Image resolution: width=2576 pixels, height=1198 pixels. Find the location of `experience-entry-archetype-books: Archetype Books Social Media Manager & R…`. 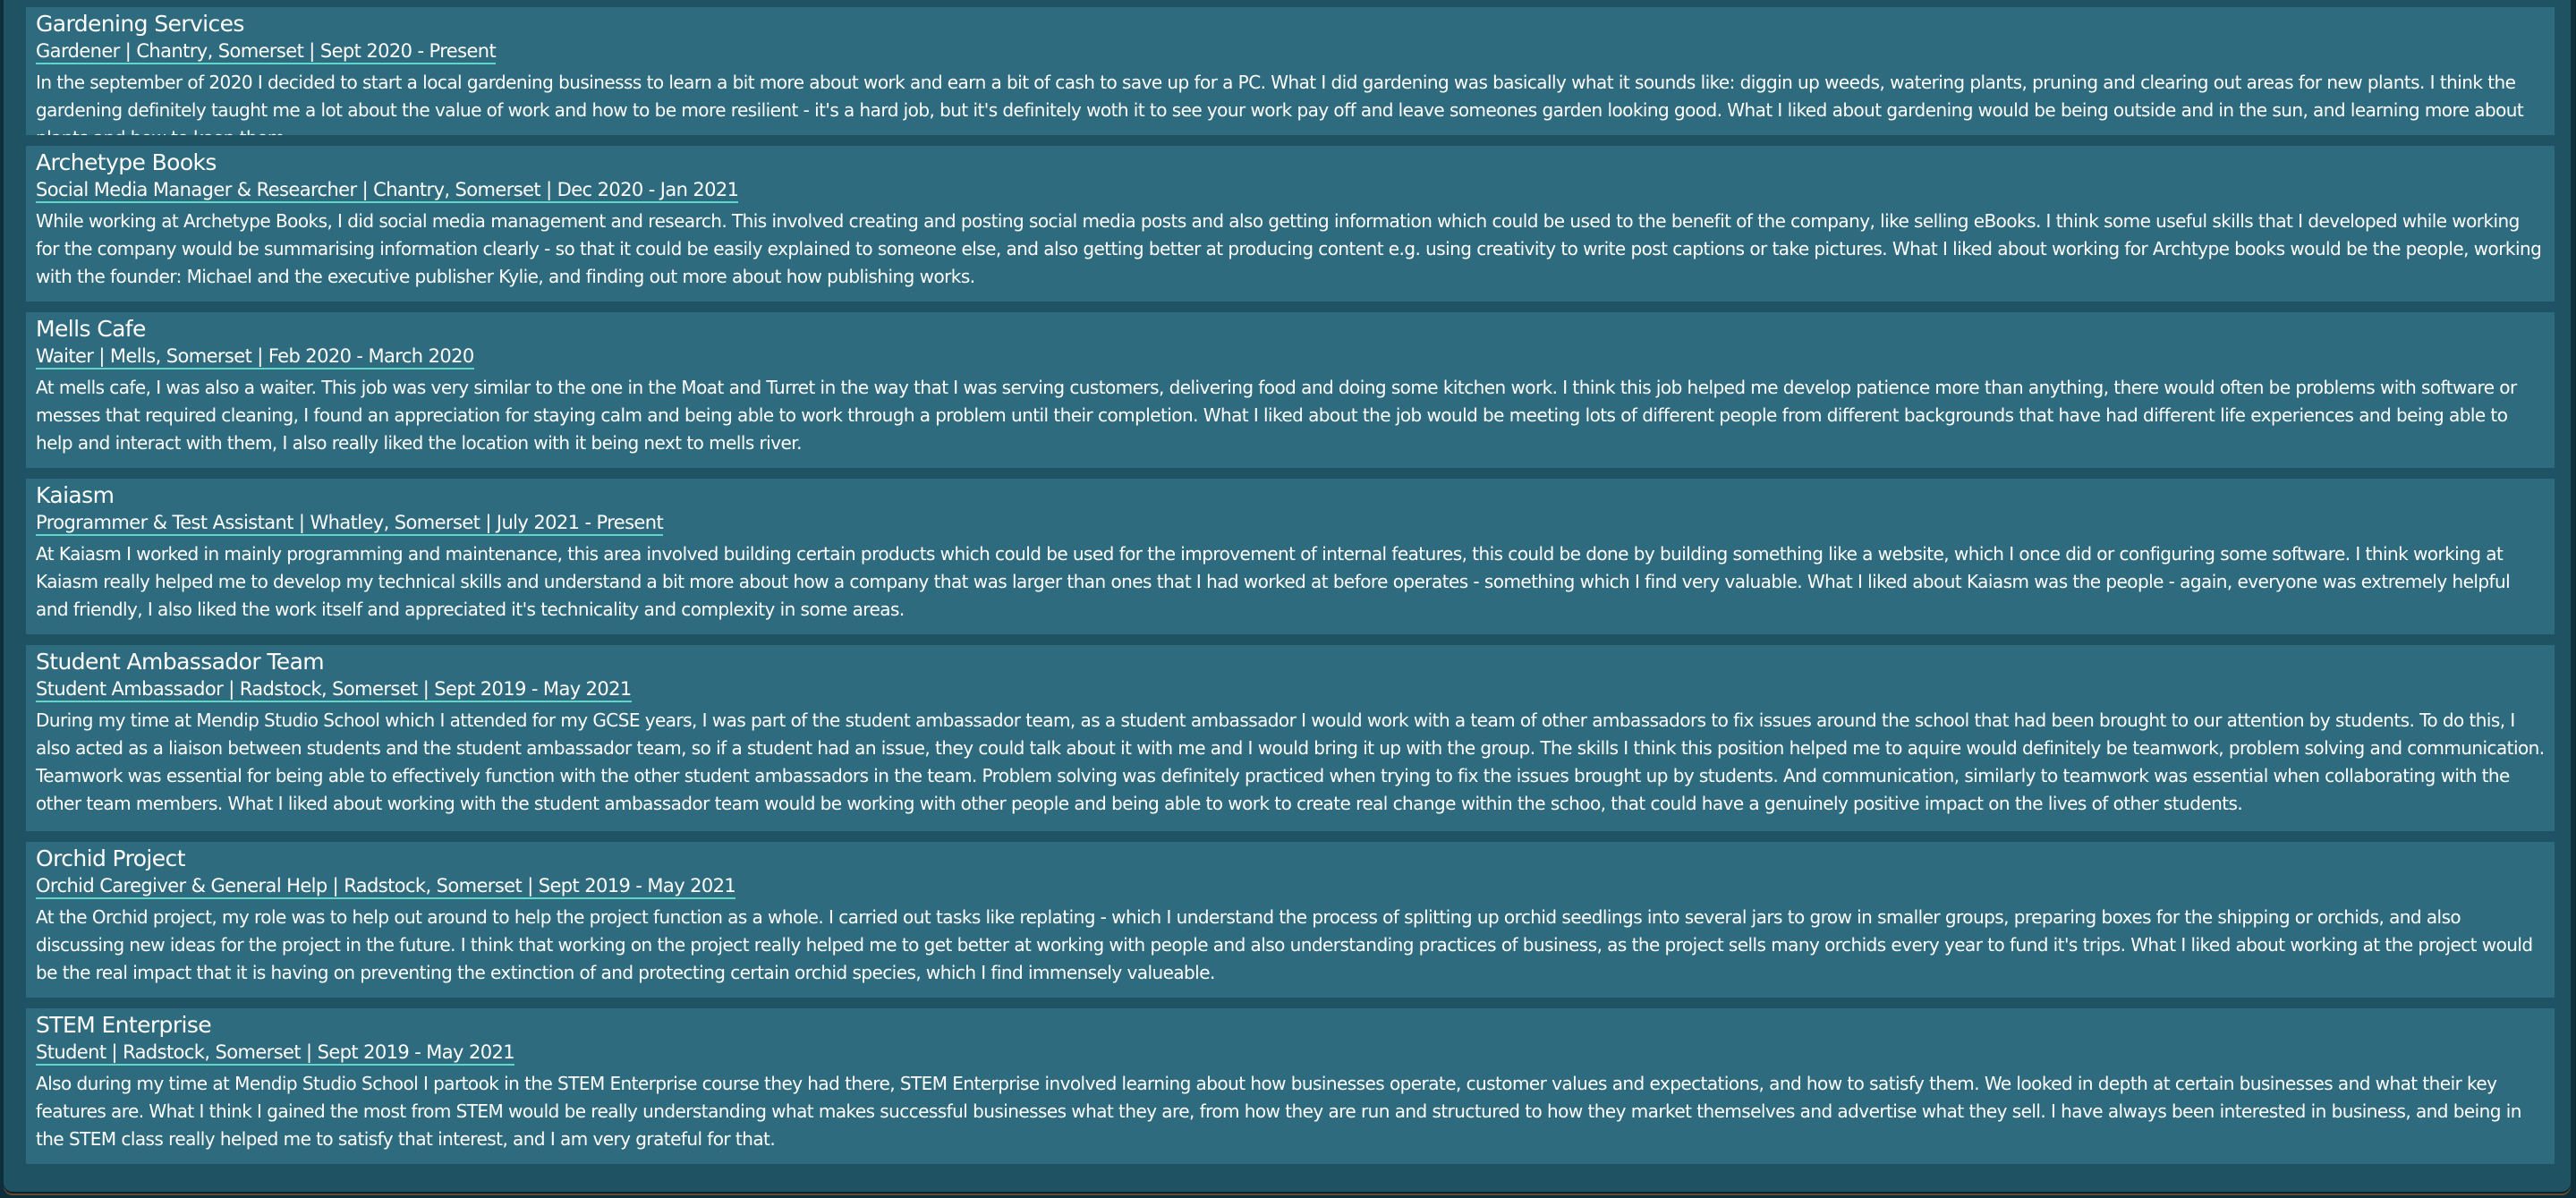

experience-entry-archetype-books: Archetype Books Social Media Manager & R… is located at coordinates (1290, 224).